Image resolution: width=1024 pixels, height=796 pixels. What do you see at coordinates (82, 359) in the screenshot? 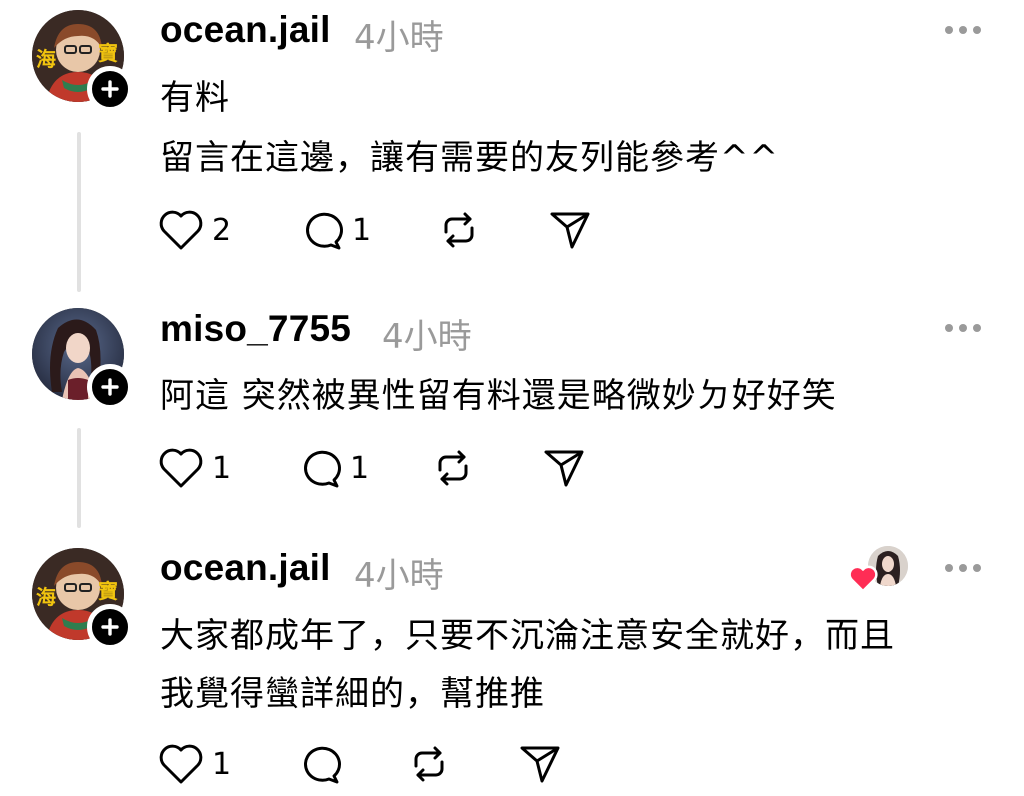
I see `avatar` at bounding box center [82, 359].